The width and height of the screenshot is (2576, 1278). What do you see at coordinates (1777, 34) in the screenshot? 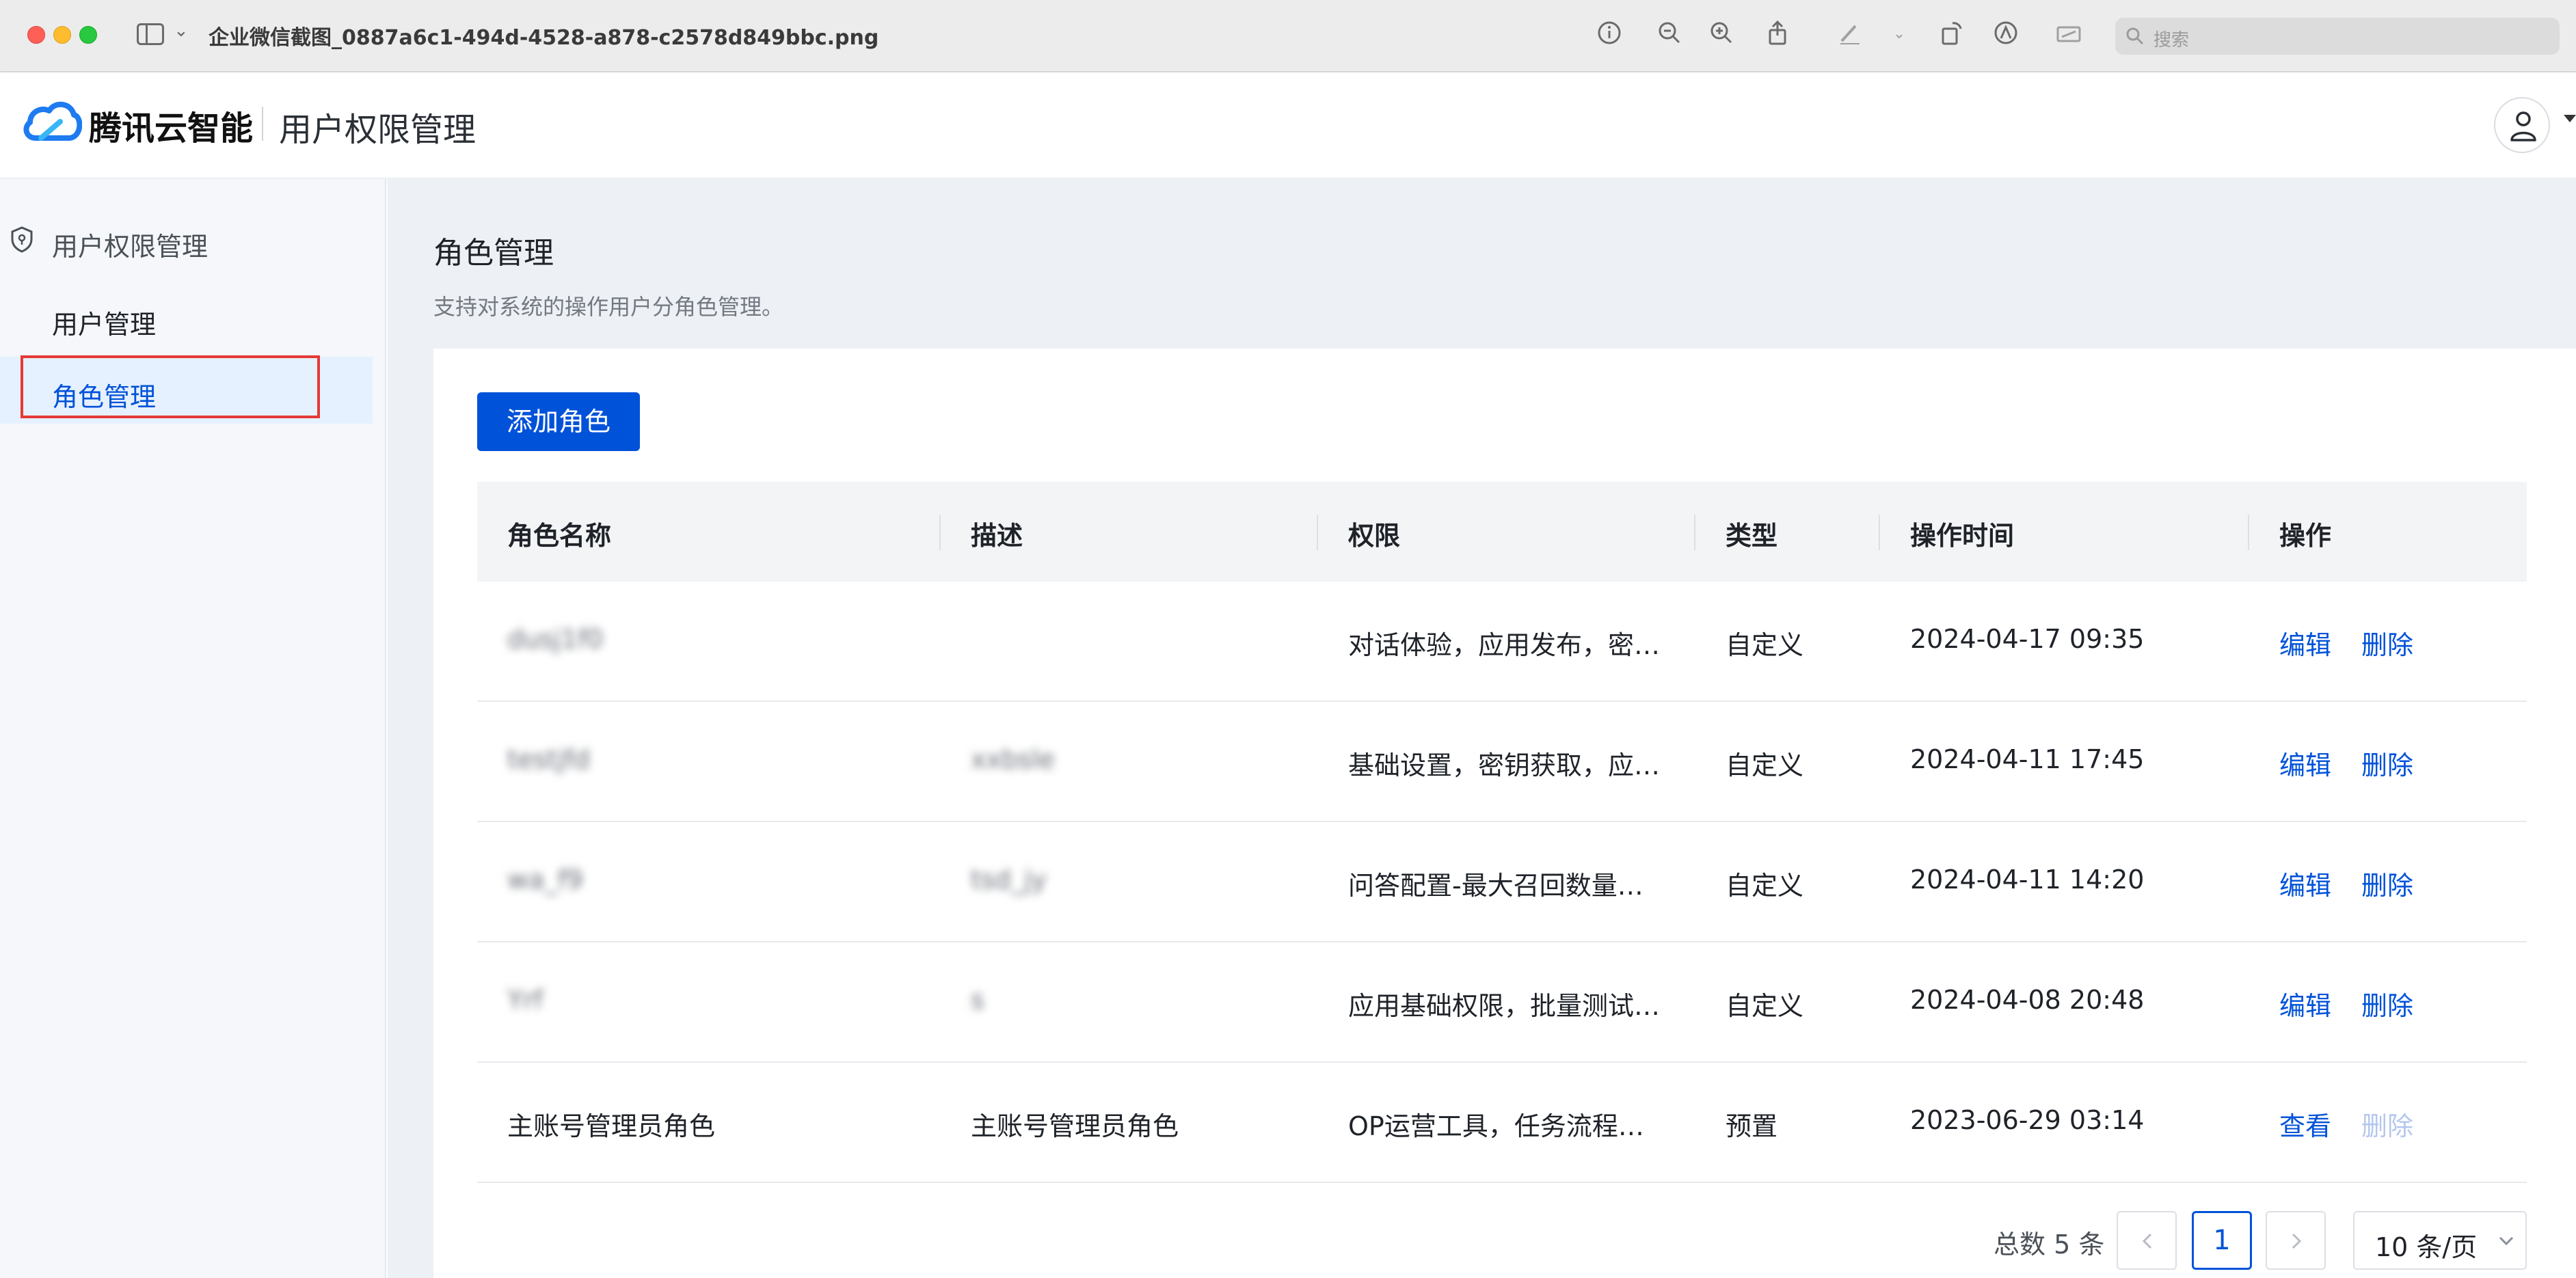
I see `share-icon` at bounding box center [1777, 34].